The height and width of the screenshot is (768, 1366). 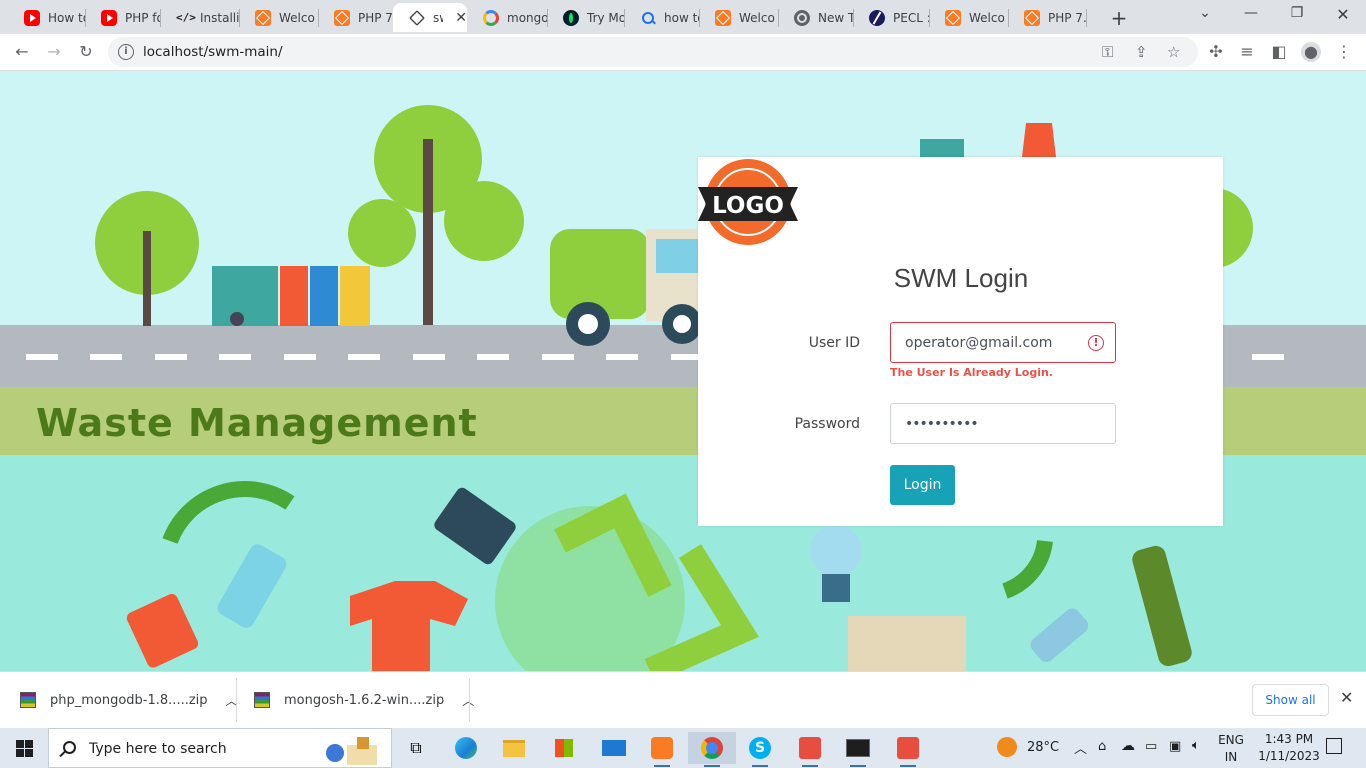 I want to click on code-icon: </>, so click(x=186, y=17).